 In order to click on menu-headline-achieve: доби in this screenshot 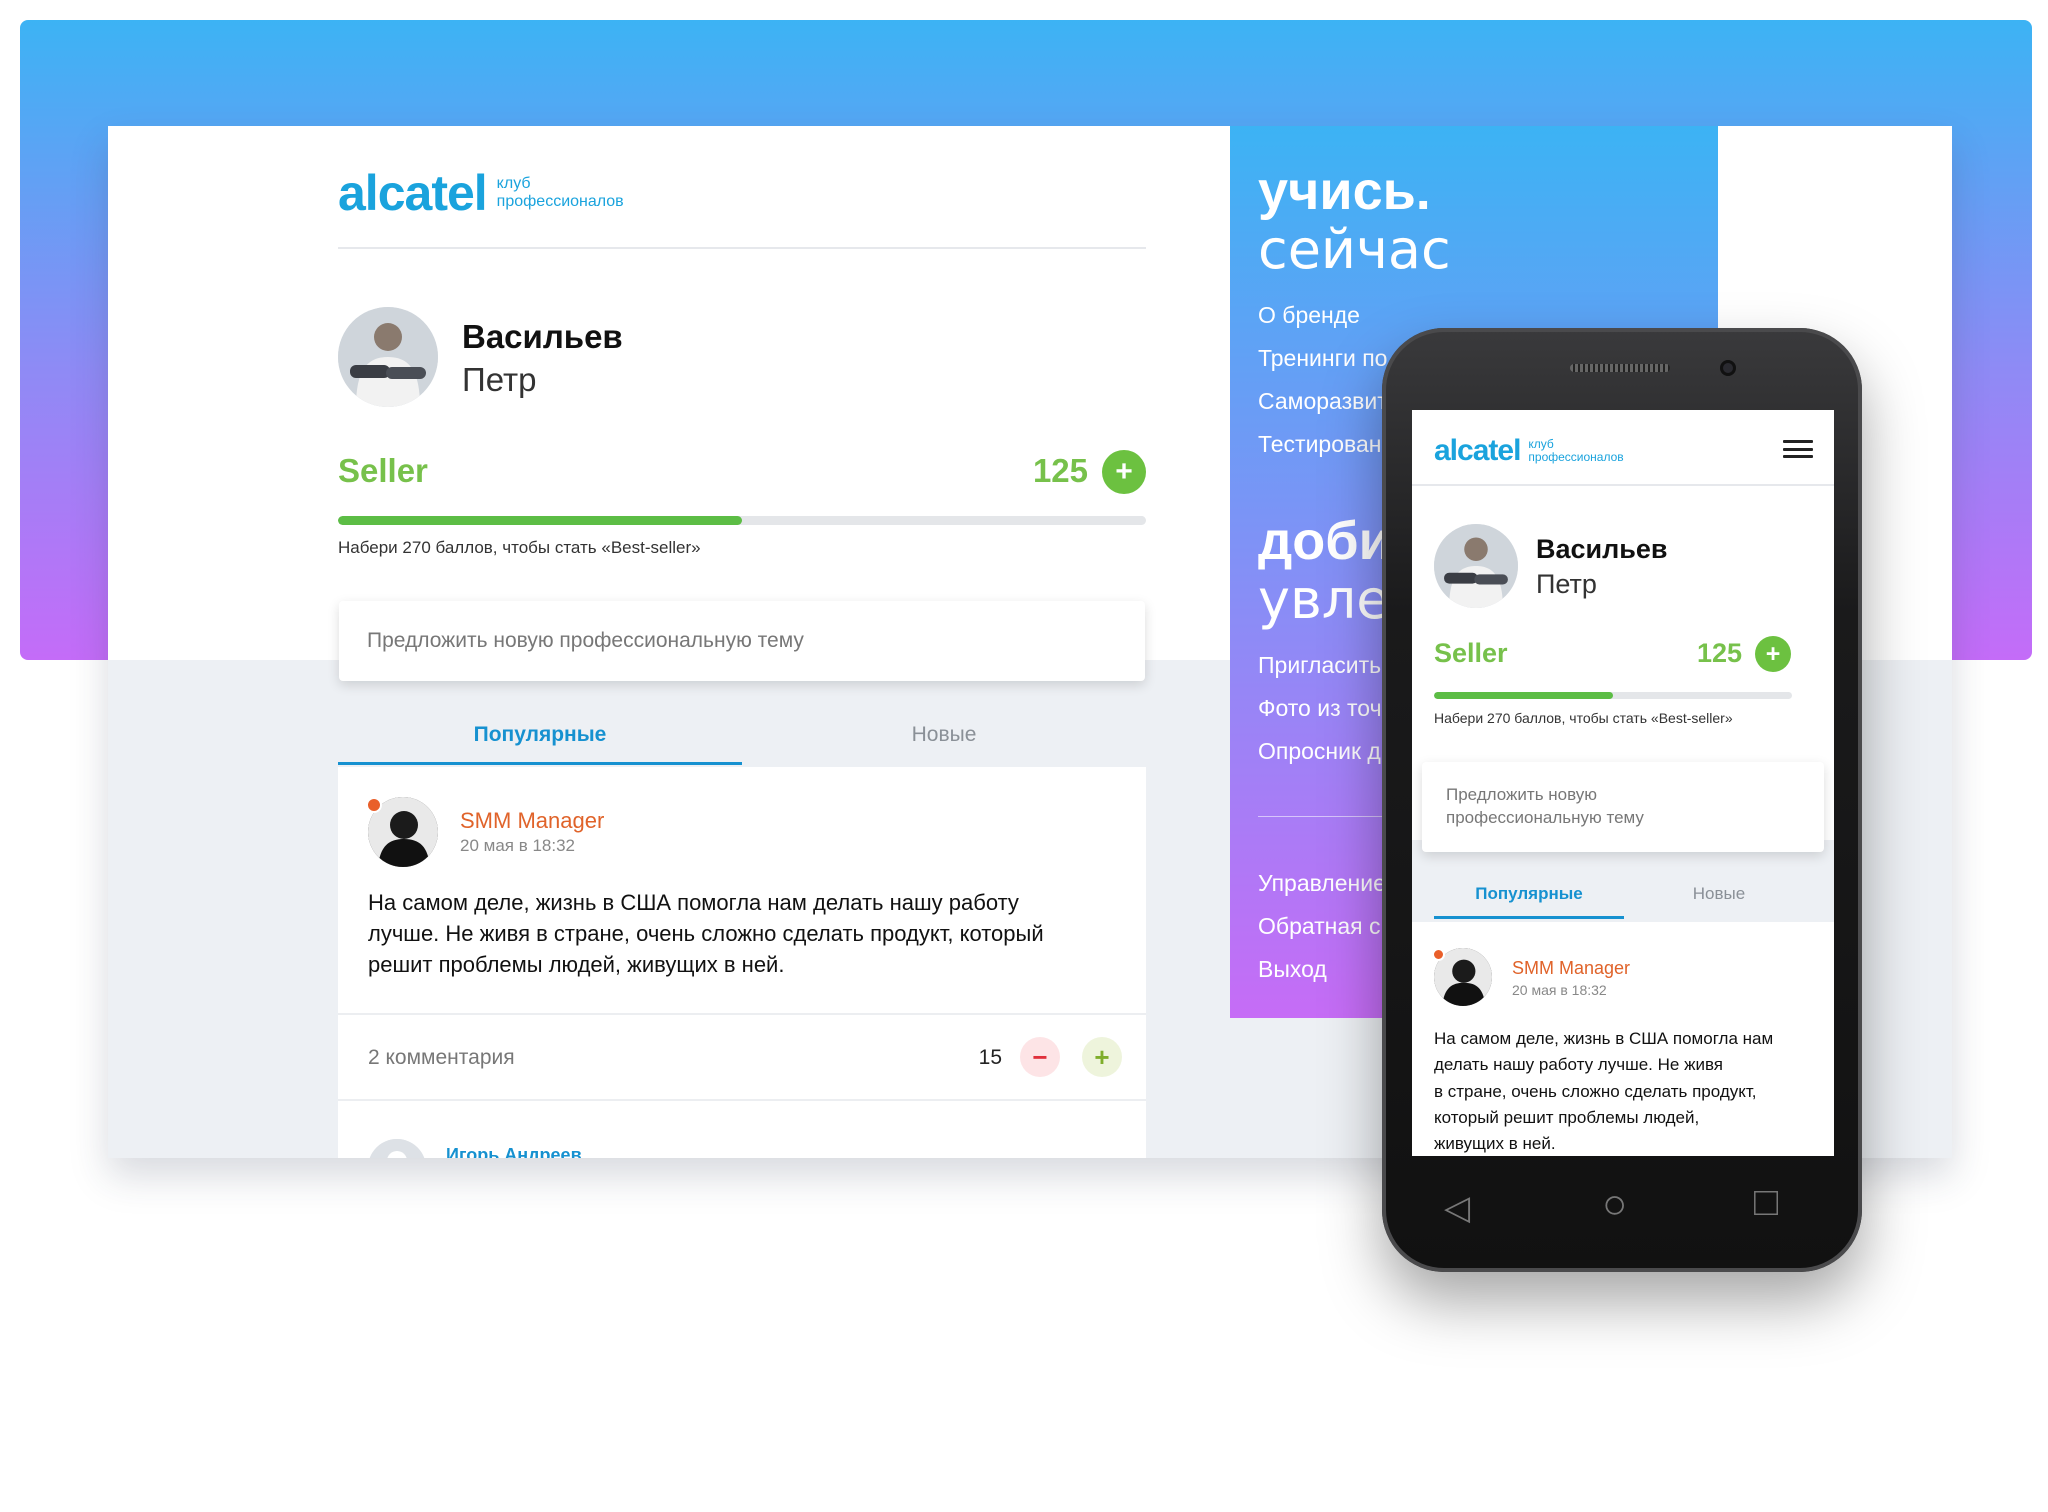, I will do `click(1325, 541)`.